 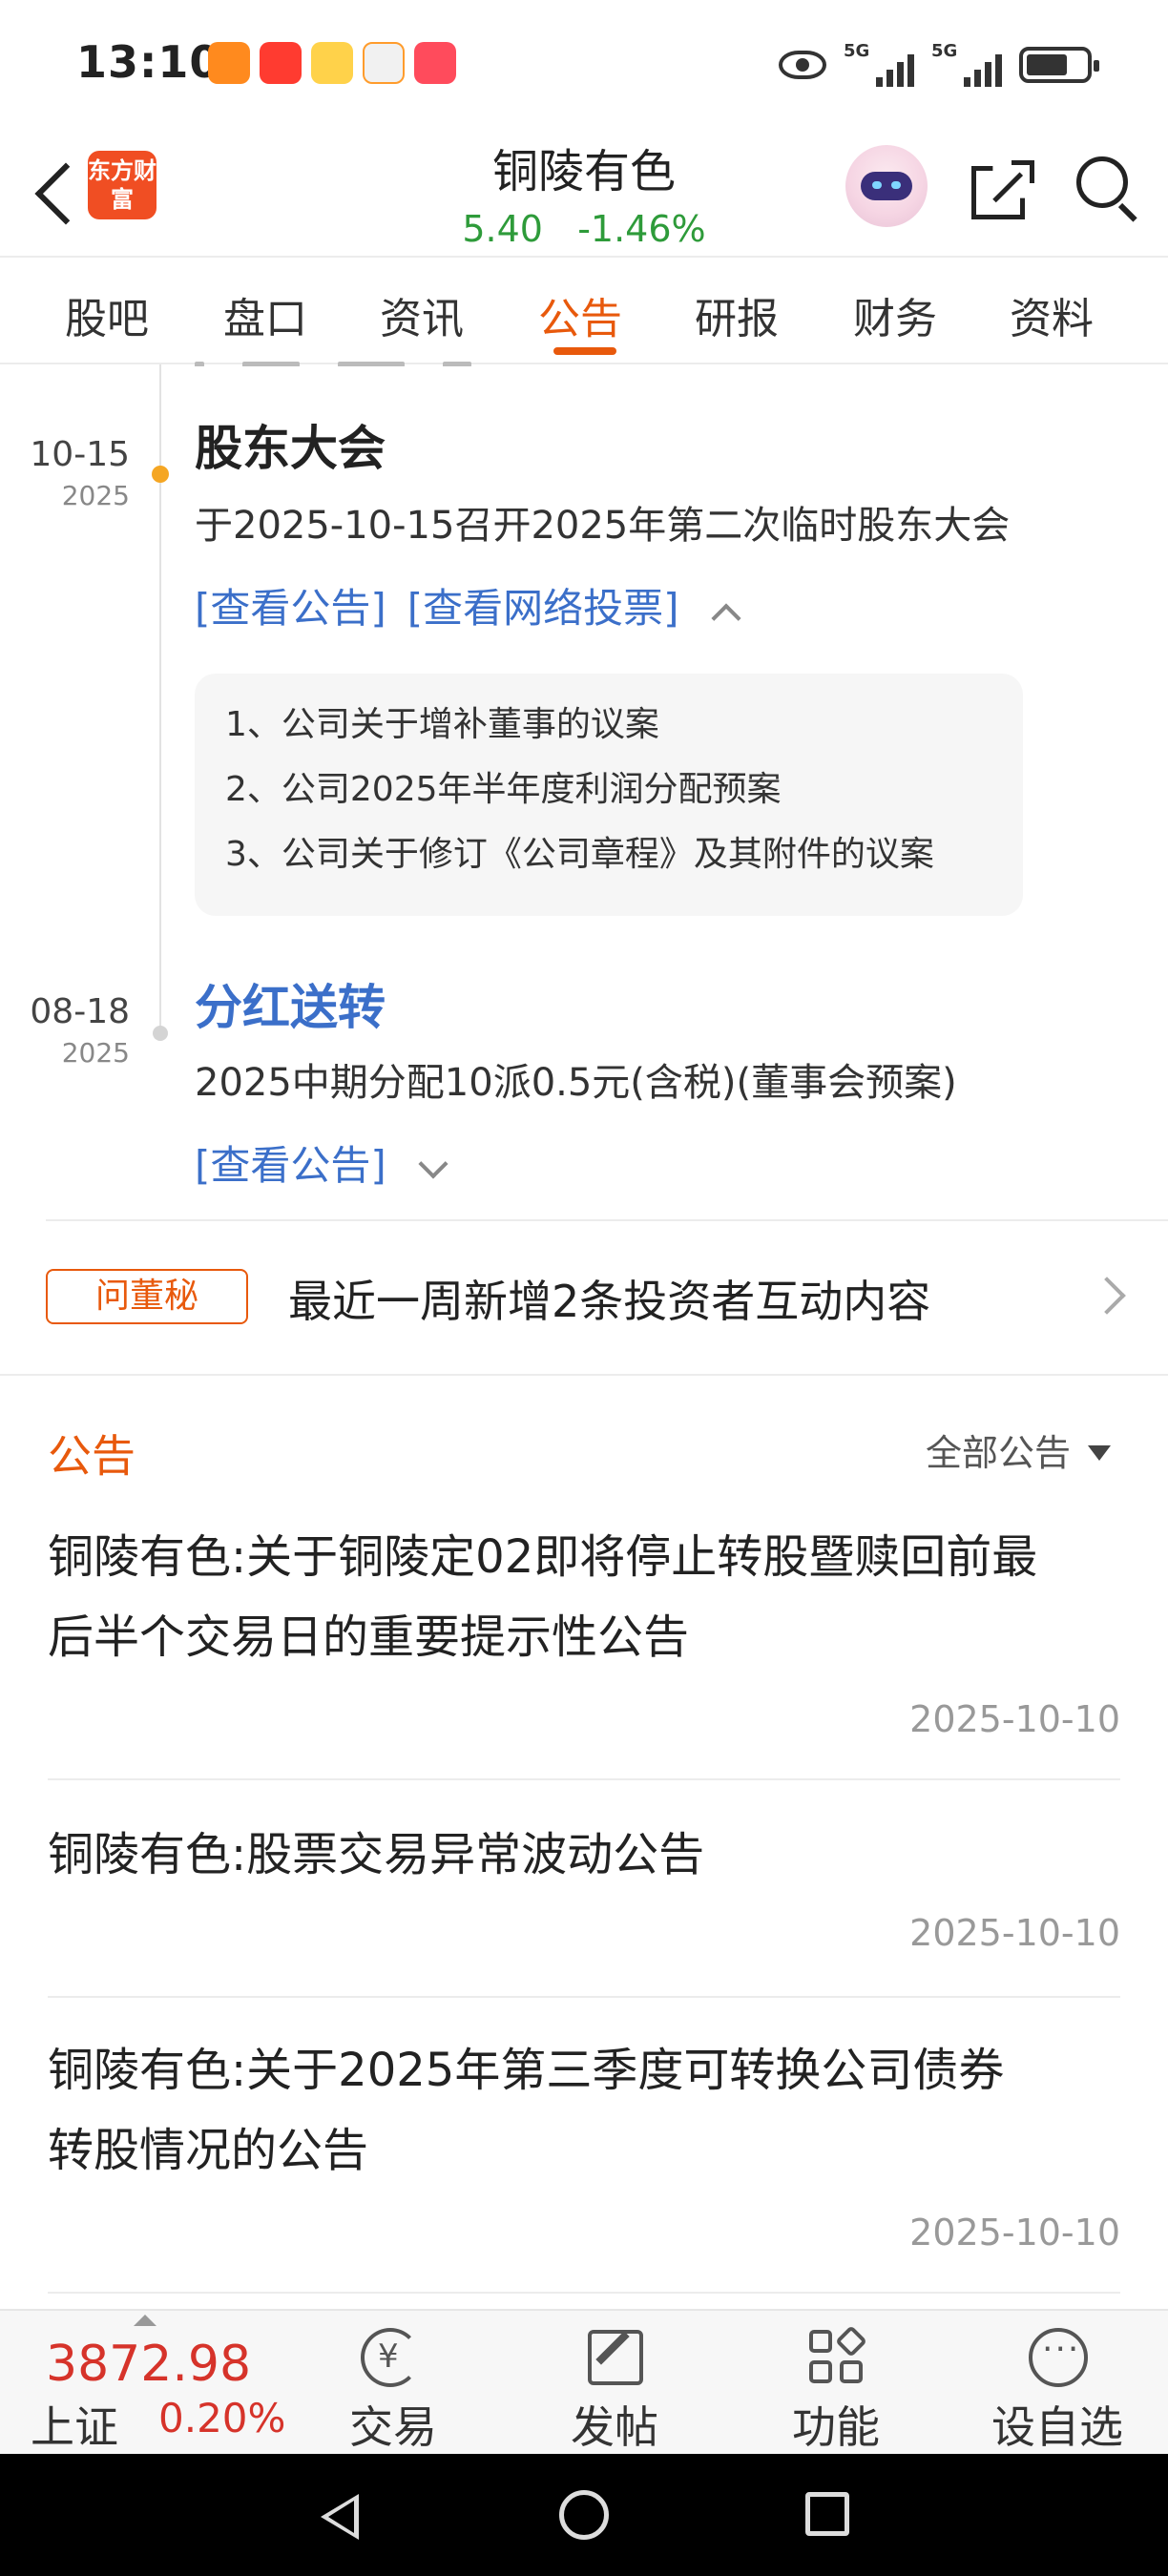 What do you see at coordinates (641, 229) in the screenshot?
I see `stock-change: -1.46%` at bounding box center [641, 229].